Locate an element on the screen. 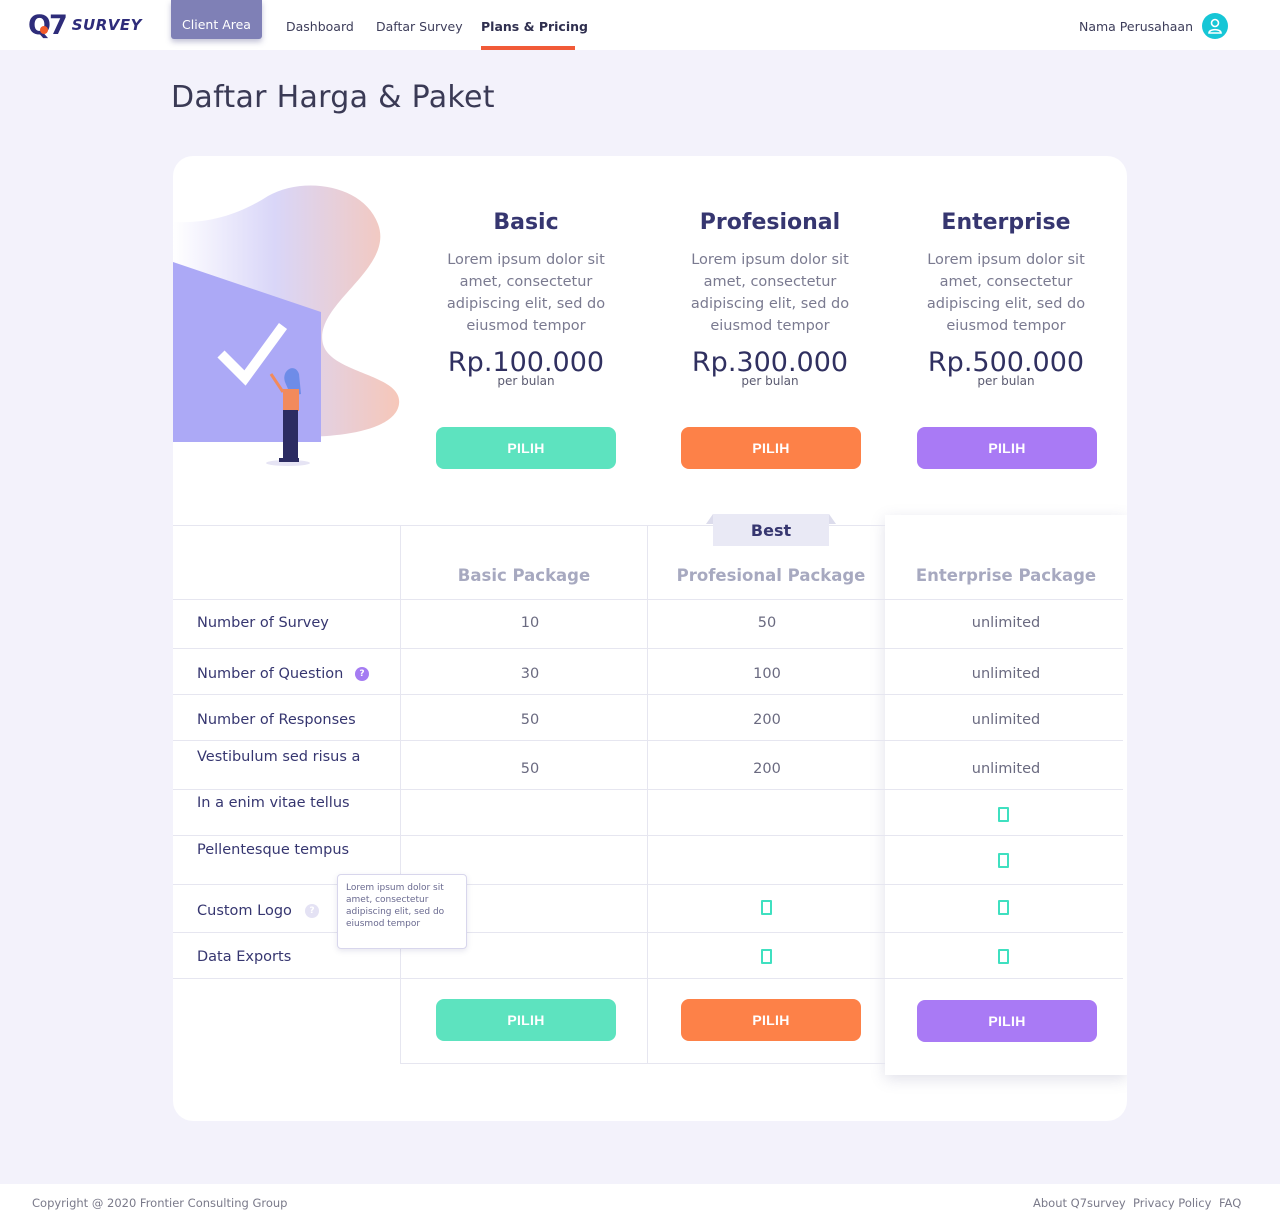  pilih-basic-bottom-button: PILIH is located at coordinates (526, 1020).